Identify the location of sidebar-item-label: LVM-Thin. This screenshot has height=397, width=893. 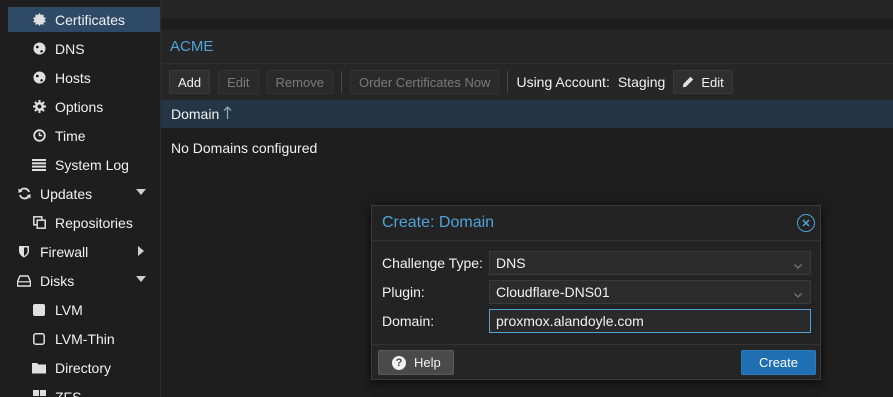
(85, 338).